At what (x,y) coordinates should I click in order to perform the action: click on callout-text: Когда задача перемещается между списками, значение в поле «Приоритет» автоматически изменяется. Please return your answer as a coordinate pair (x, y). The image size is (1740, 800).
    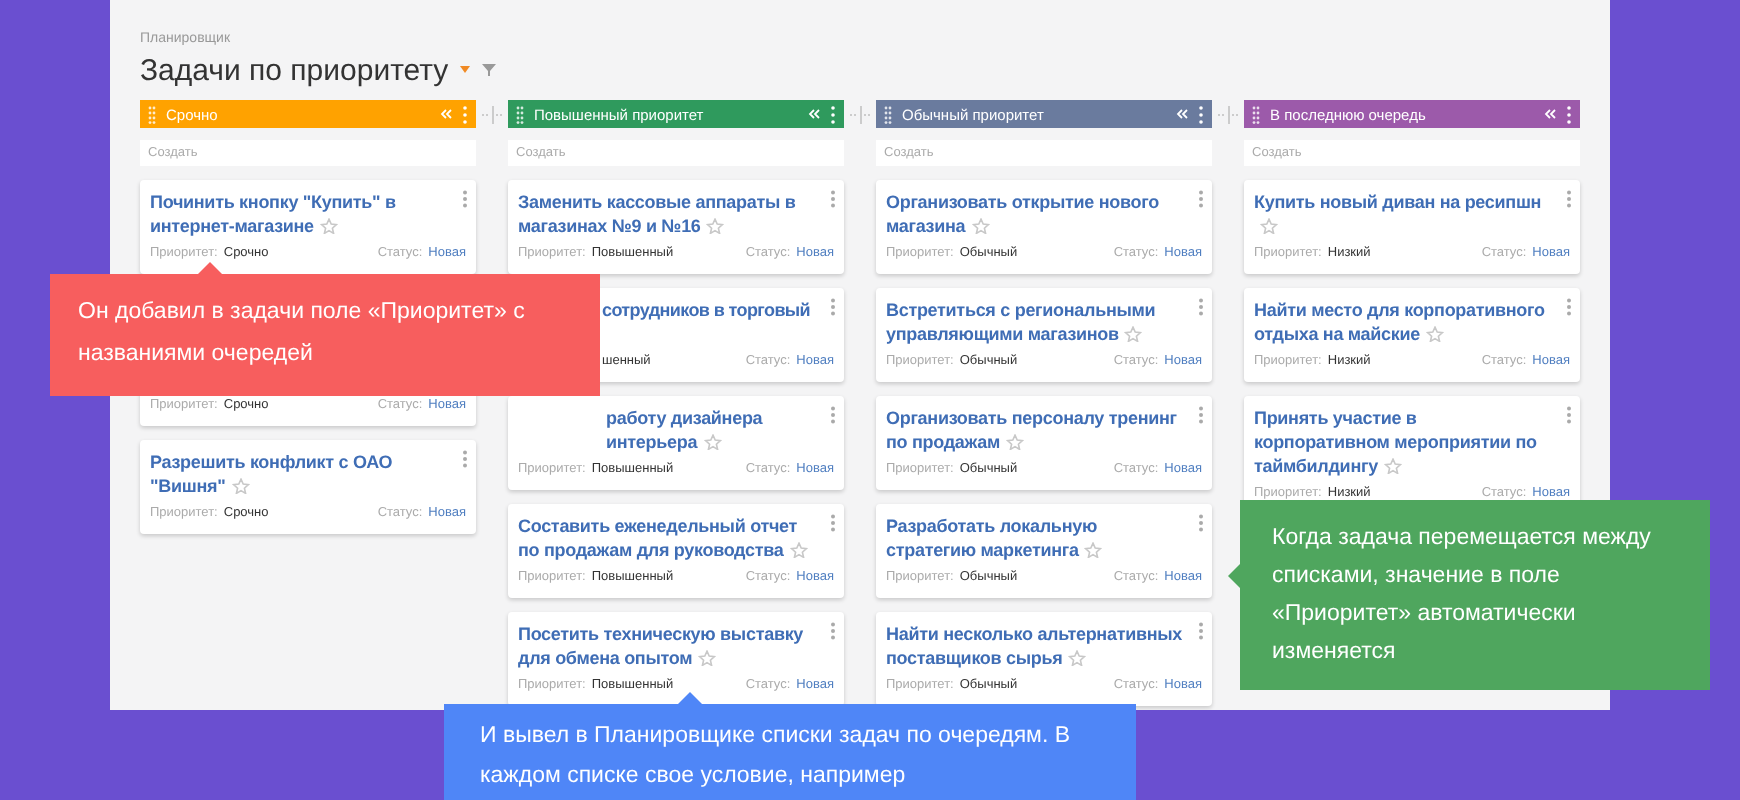
    Looking at the image, I should click on (1462, 596).